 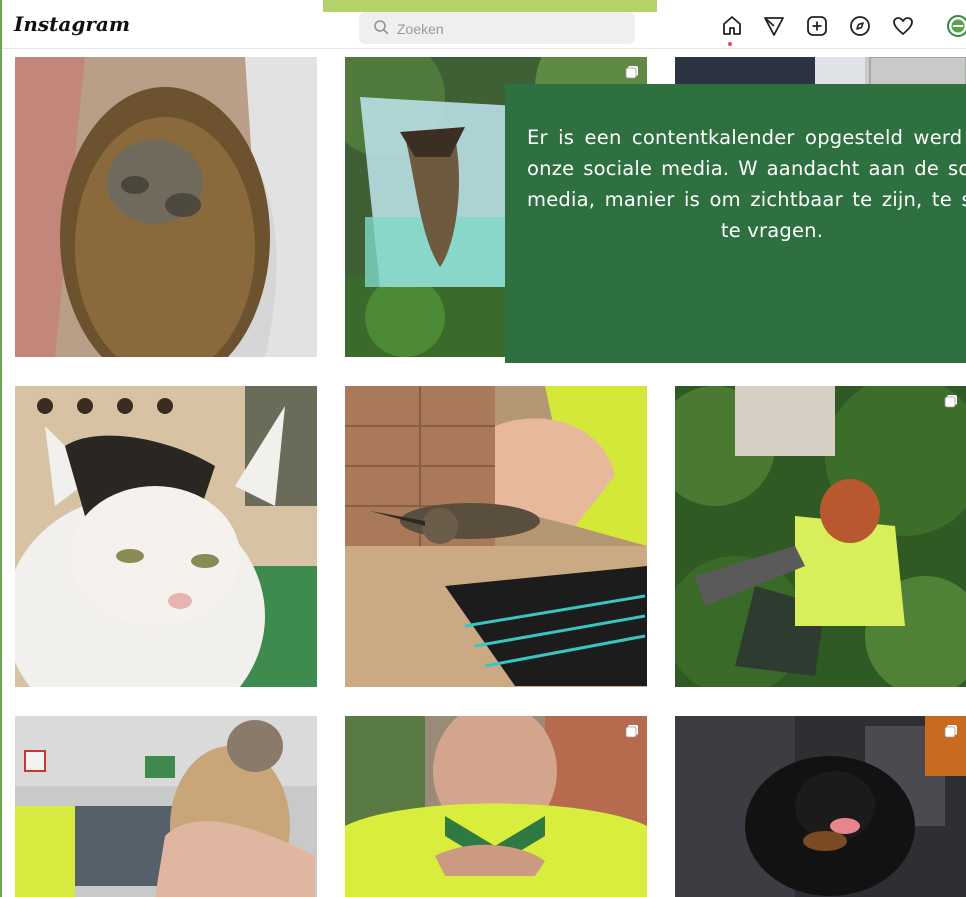 I want to click on post-tile-kitten, so click(x=166, y=536).